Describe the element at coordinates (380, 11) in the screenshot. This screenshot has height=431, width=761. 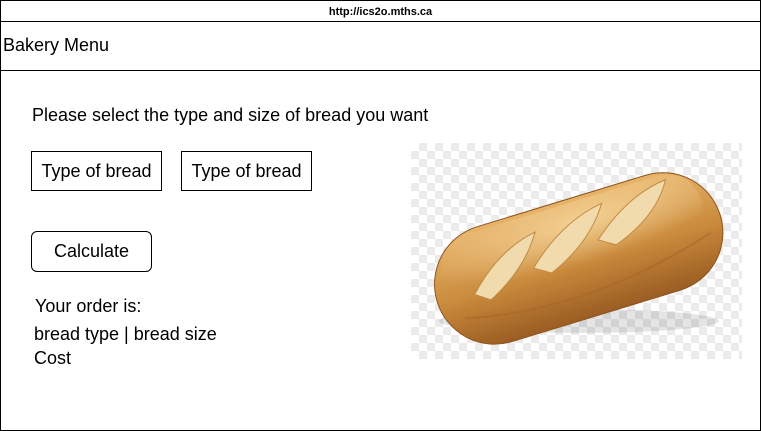
I see `address-bar: http://ics2o.mths.ca` at that location.